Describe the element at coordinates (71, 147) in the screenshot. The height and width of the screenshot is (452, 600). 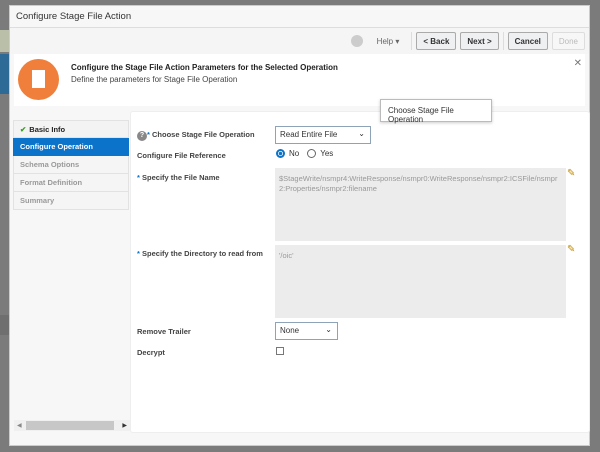
I see `nav-item-configure-operation: Configure Operation` at that location.